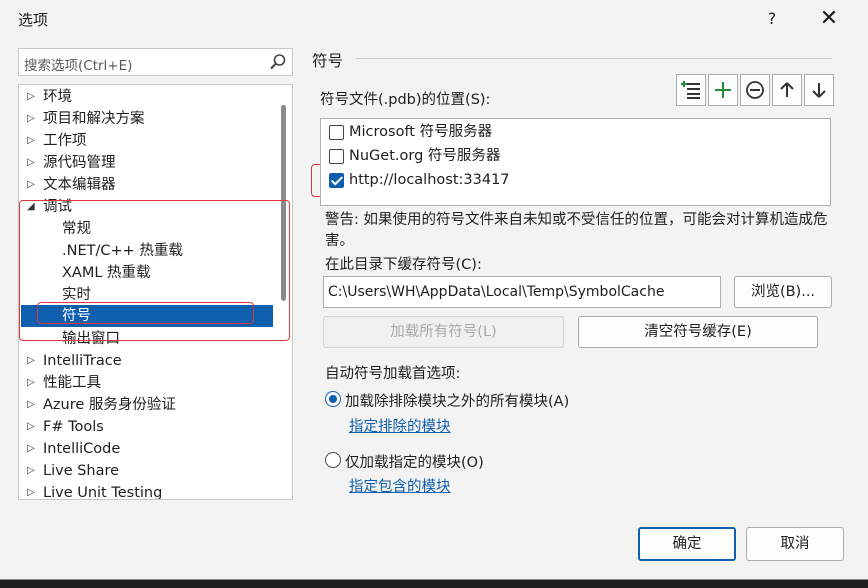  What do you see at coordinates (336, 156) in the screenshot?
I see `checkbox-nuget` at bounding box center [336, 156].